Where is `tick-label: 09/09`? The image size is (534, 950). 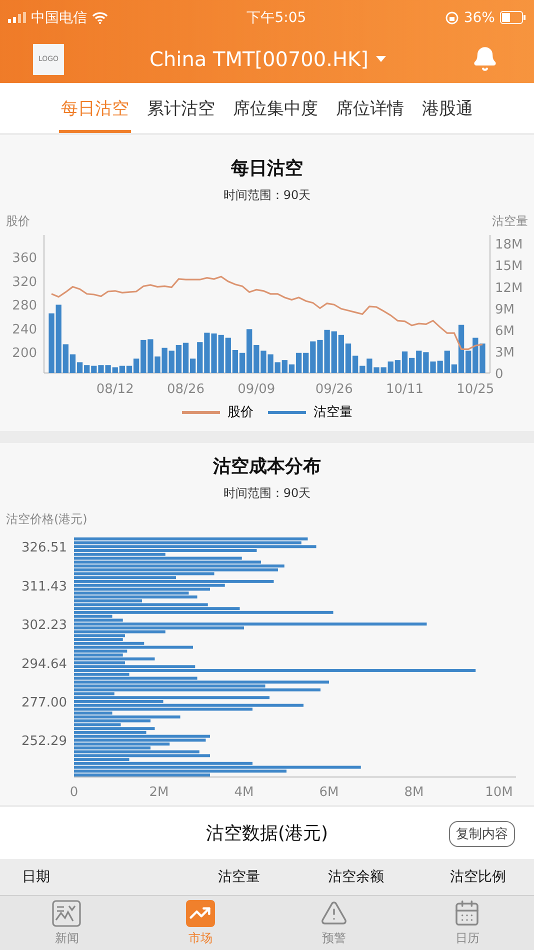 tick-label: 09/09 is located at coordinates (257, 388).